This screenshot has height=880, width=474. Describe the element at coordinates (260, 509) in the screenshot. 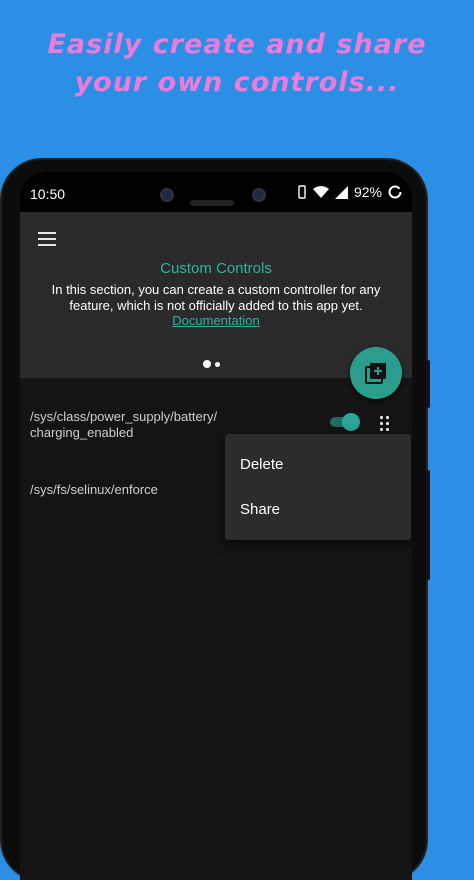

I see `menu-item-share: Share` at that location.